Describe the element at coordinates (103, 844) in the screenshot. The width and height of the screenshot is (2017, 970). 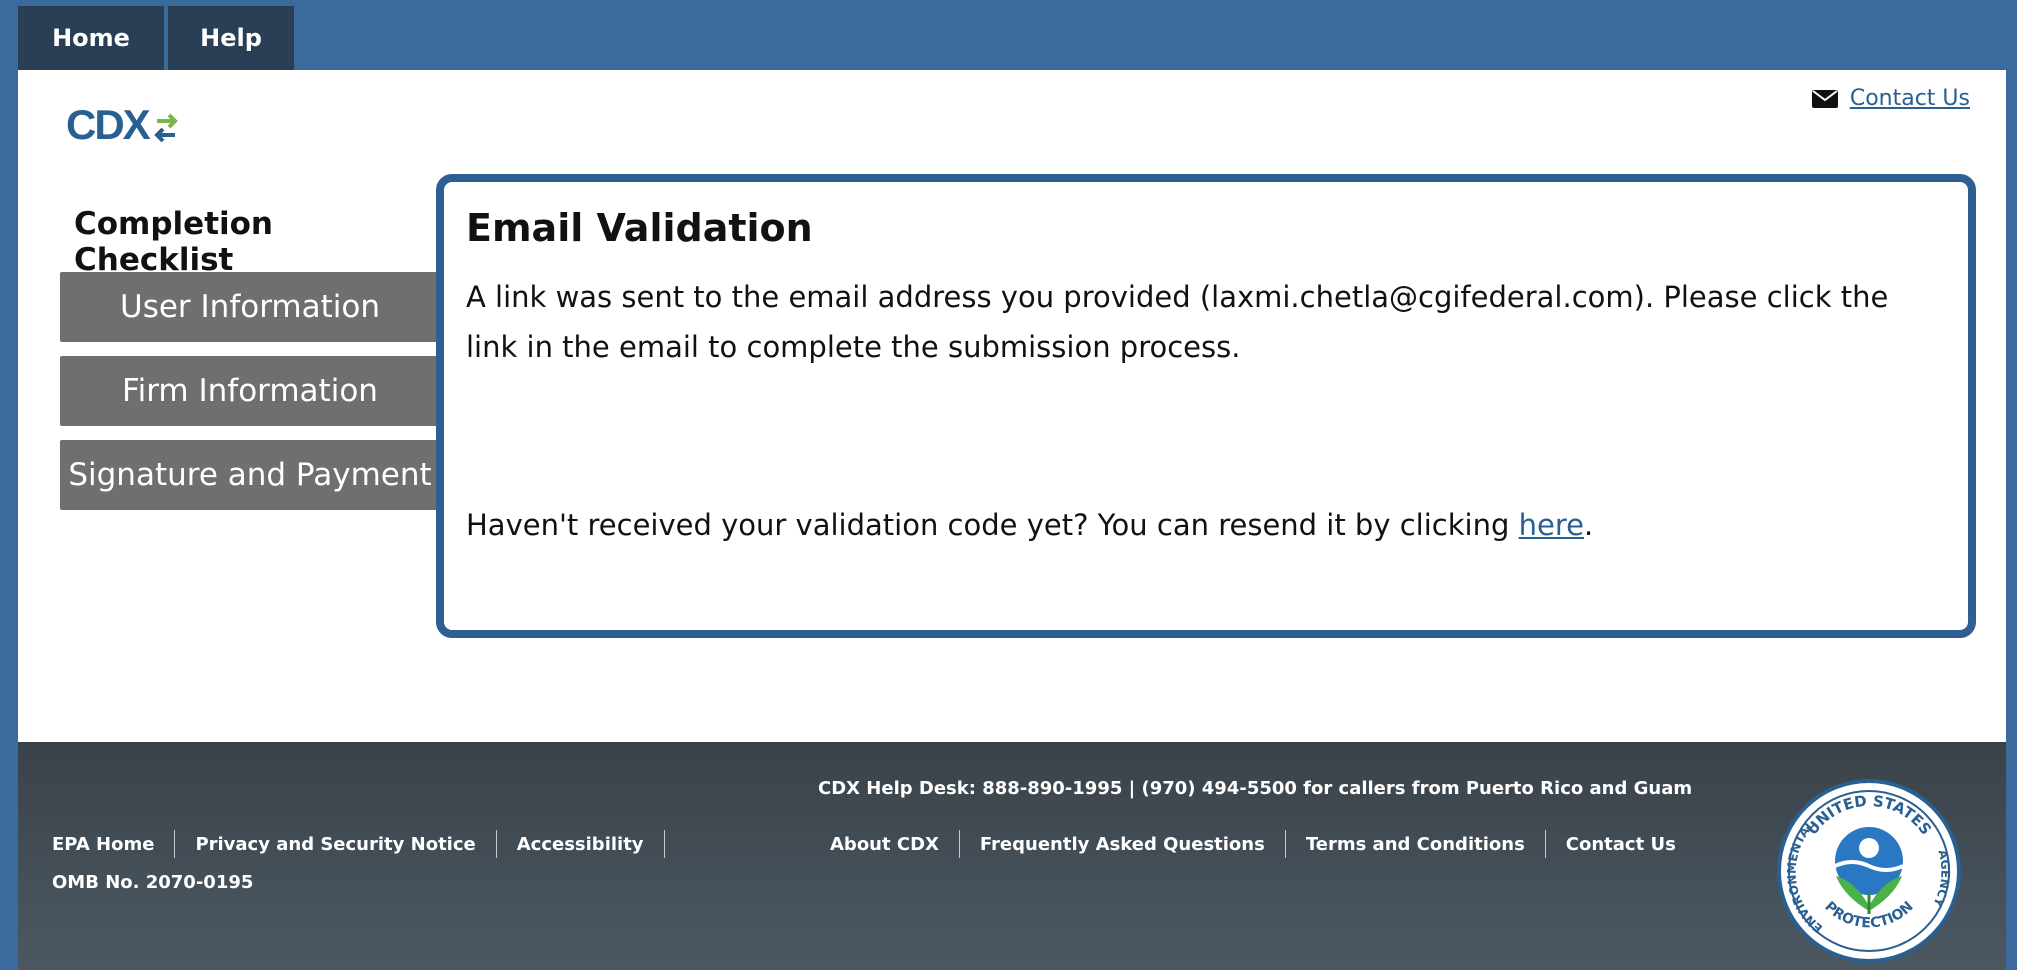
I see `footer-link-epa-home: EPA Home` at that location.